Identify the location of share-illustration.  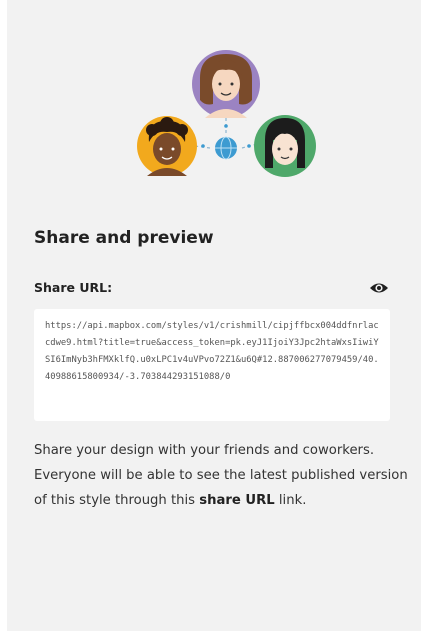
(226, 113).